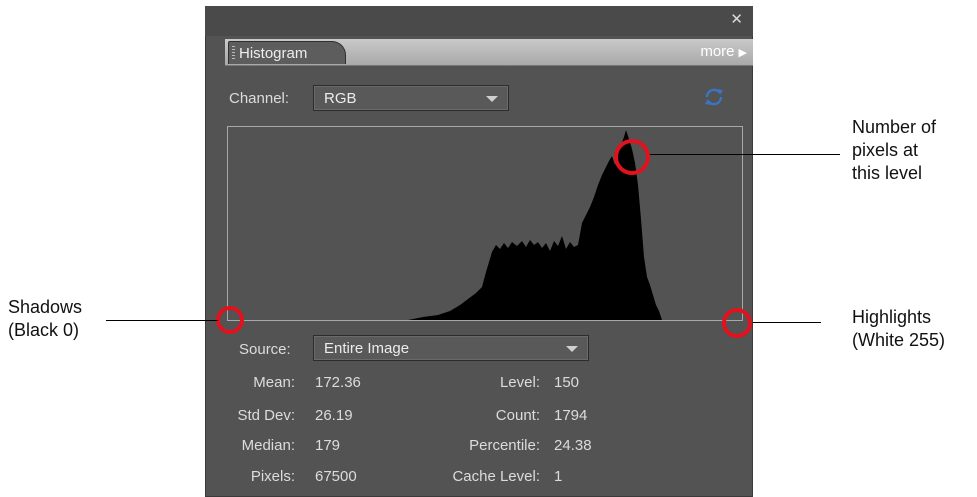  Describe the element at coordinates (745, 154) in the screenshot. I see `pixels-callout-line` at that location.